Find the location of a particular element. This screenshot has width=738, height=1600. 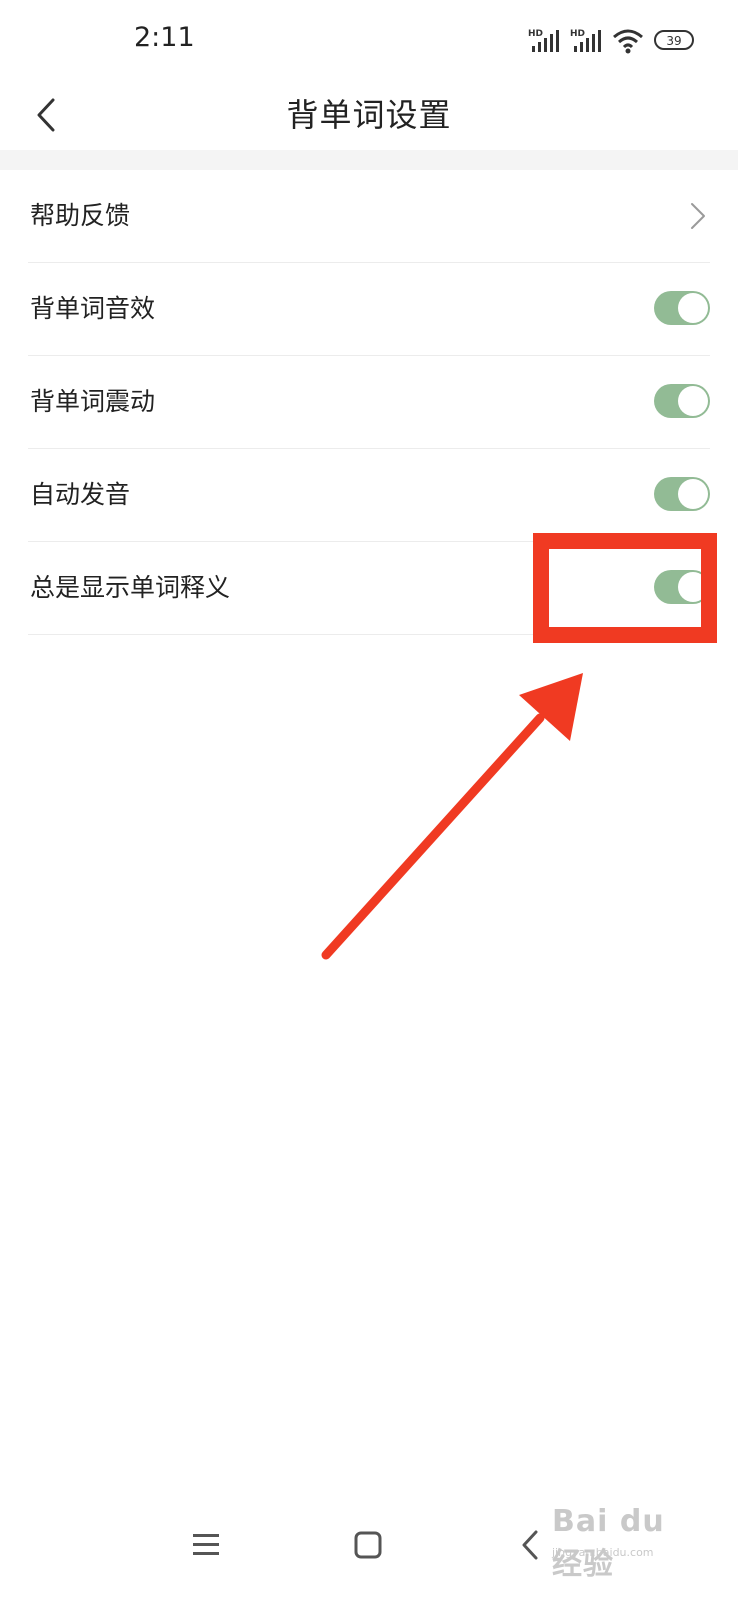

settings-row-sound-effects: 背单词音效 is located at coordinates (369, 309).